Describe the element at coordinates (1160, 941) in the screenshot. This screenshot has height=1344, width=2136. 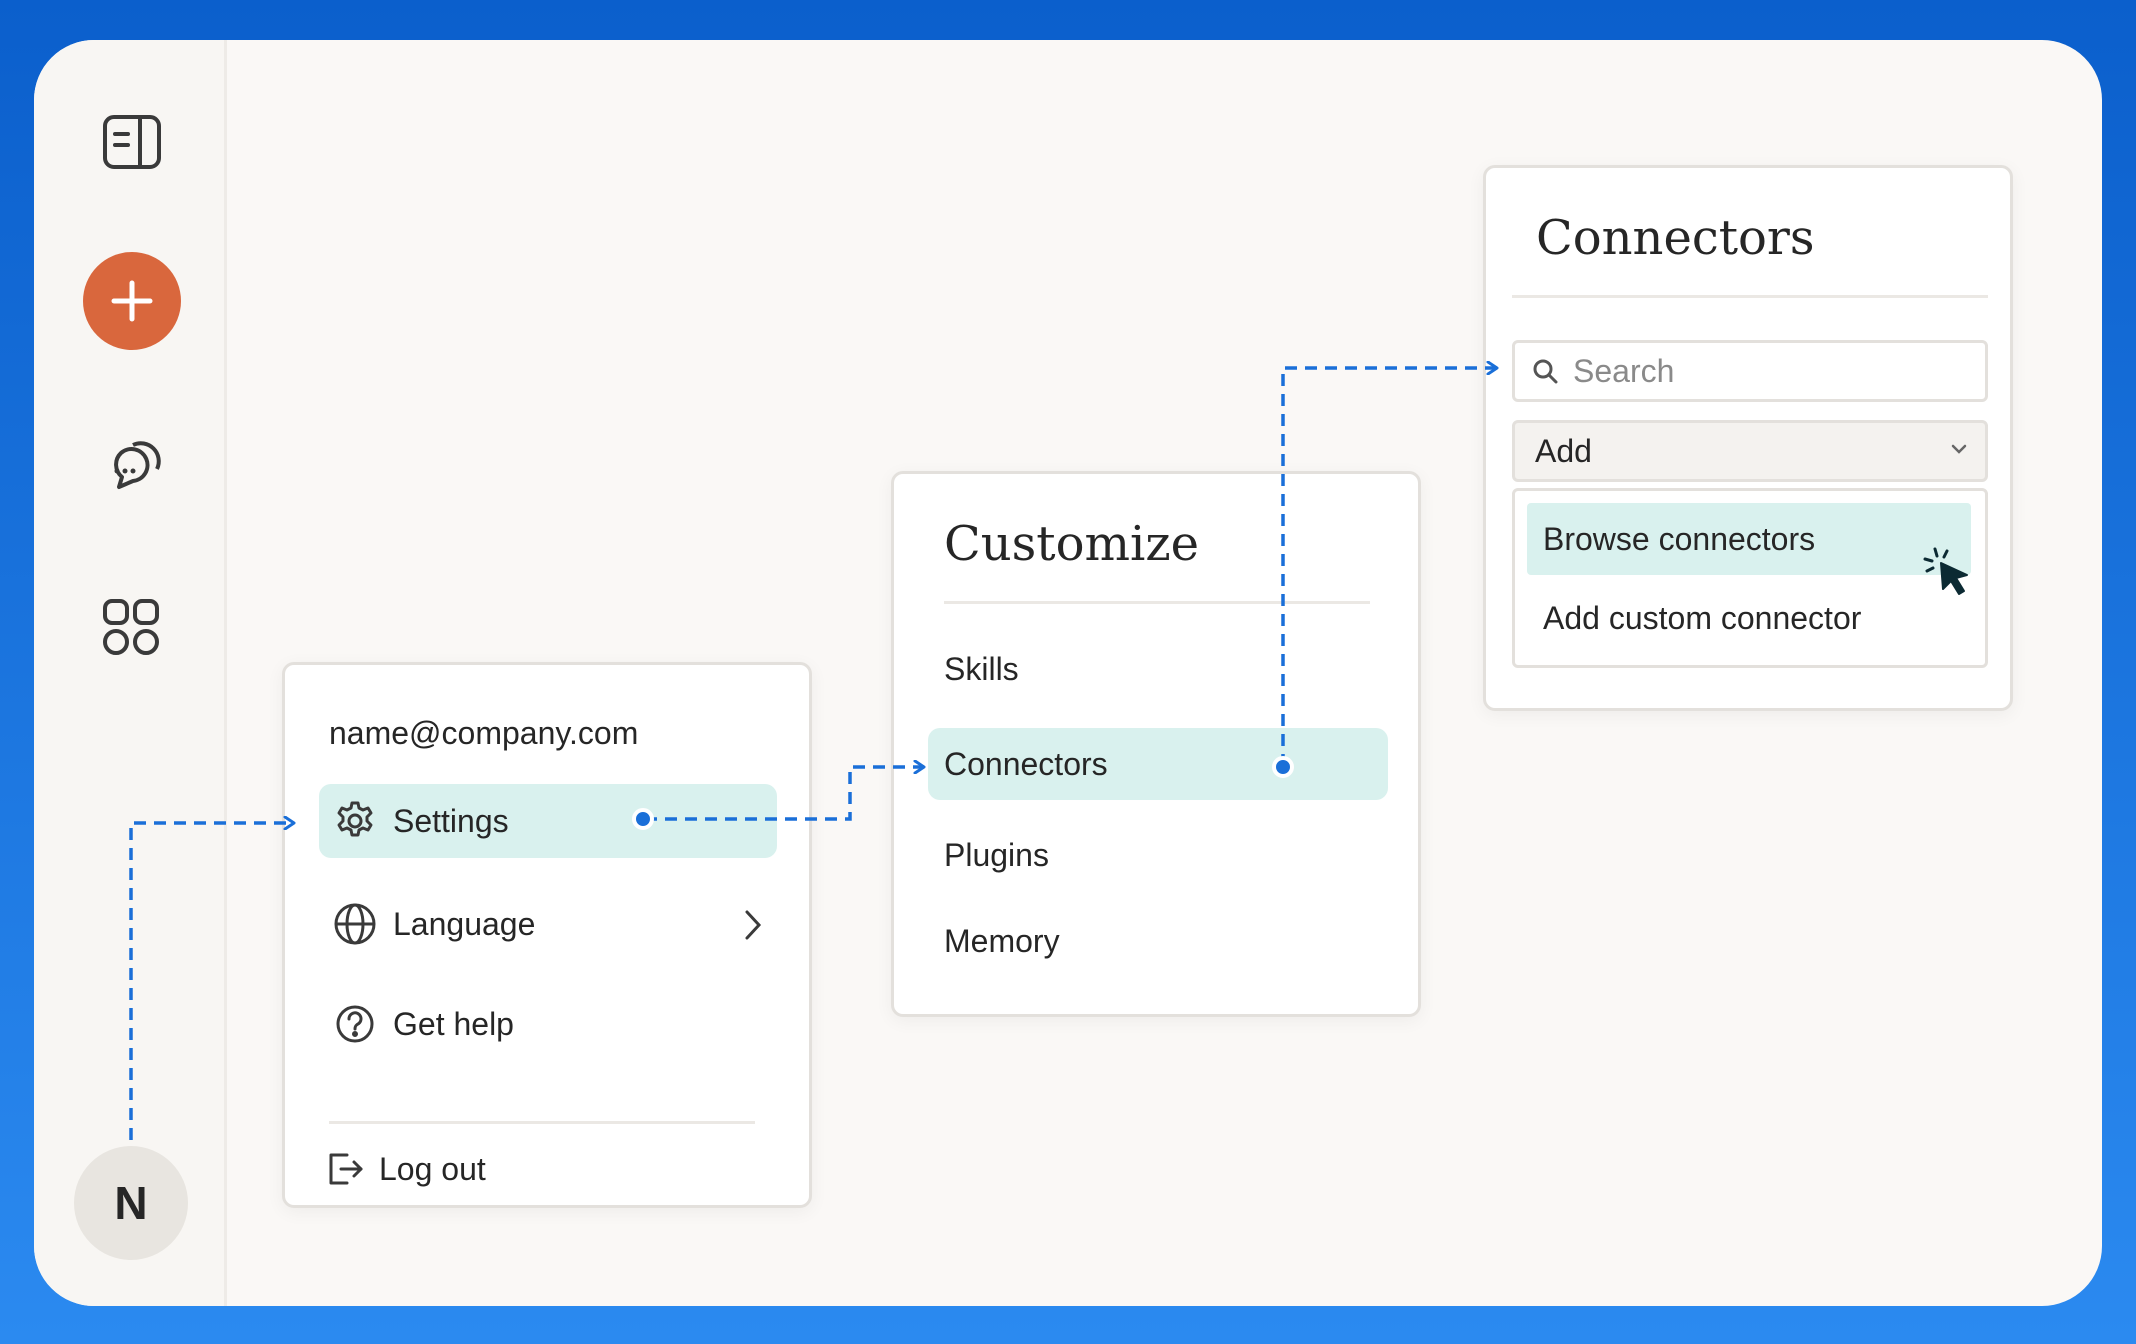
I see `menu-item-memory: Memory` at that location.